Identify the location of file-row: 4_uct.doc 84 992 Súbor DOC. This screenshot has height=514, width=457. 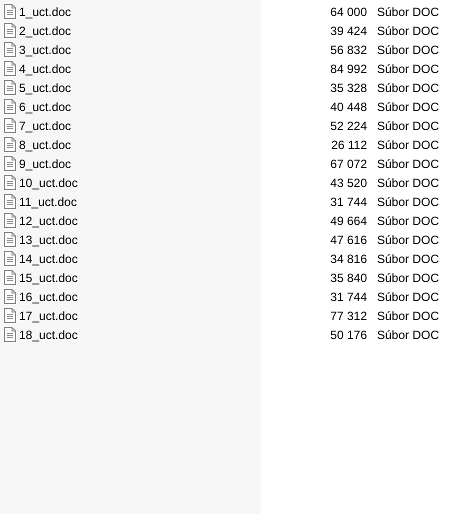
(228, 68).